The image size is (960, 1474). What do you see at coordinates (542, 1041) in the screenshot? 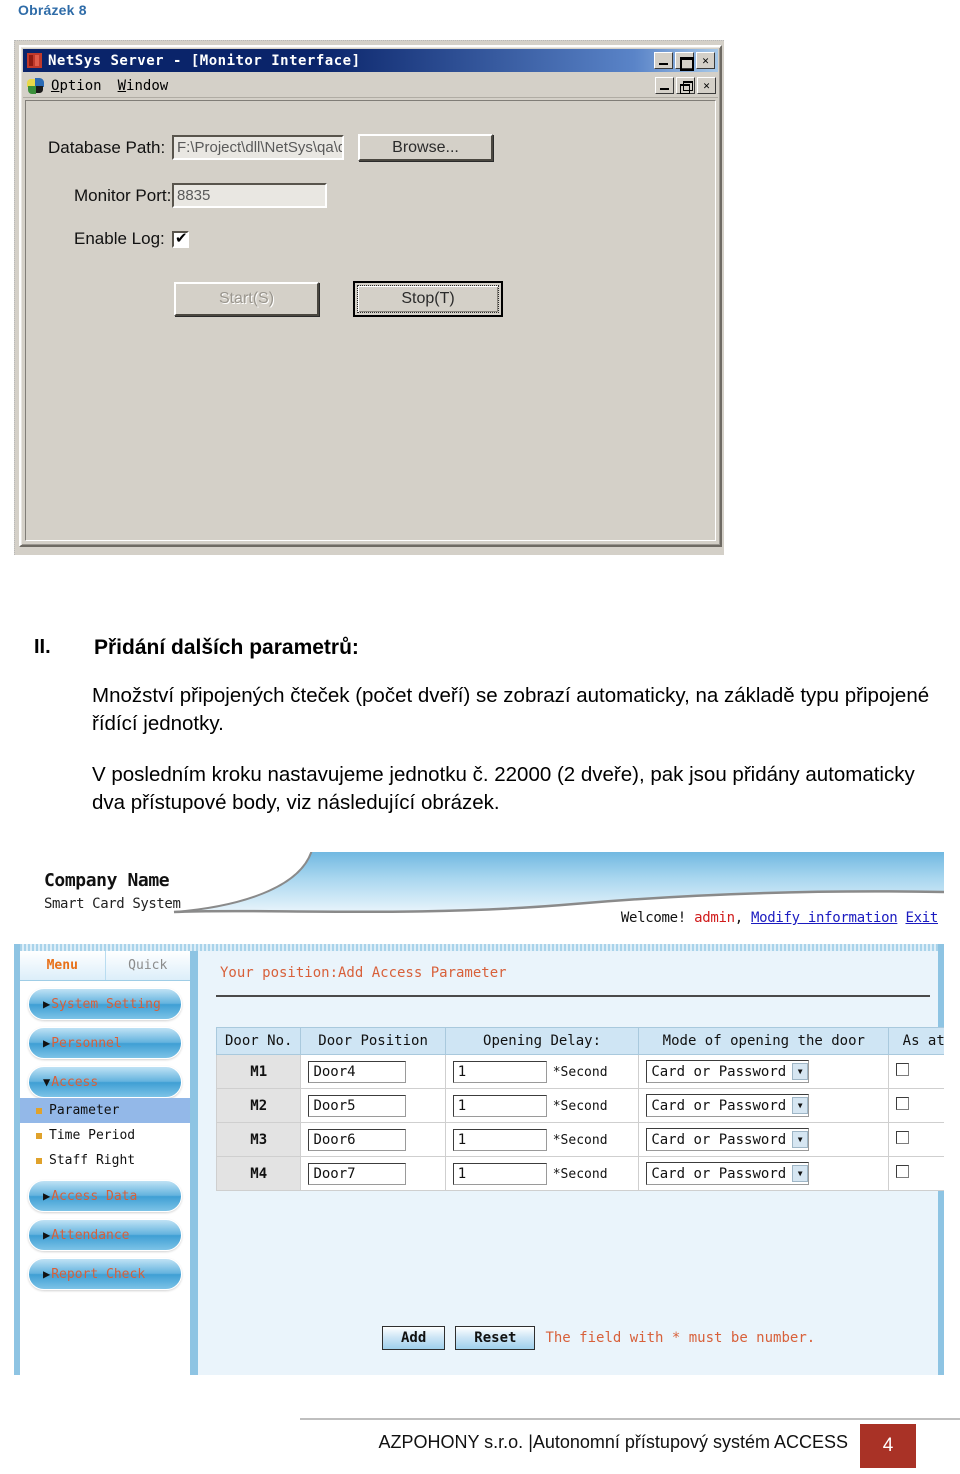
I see `col-opening-delay: Opening Delay:` at bounding box center [542, 1041].